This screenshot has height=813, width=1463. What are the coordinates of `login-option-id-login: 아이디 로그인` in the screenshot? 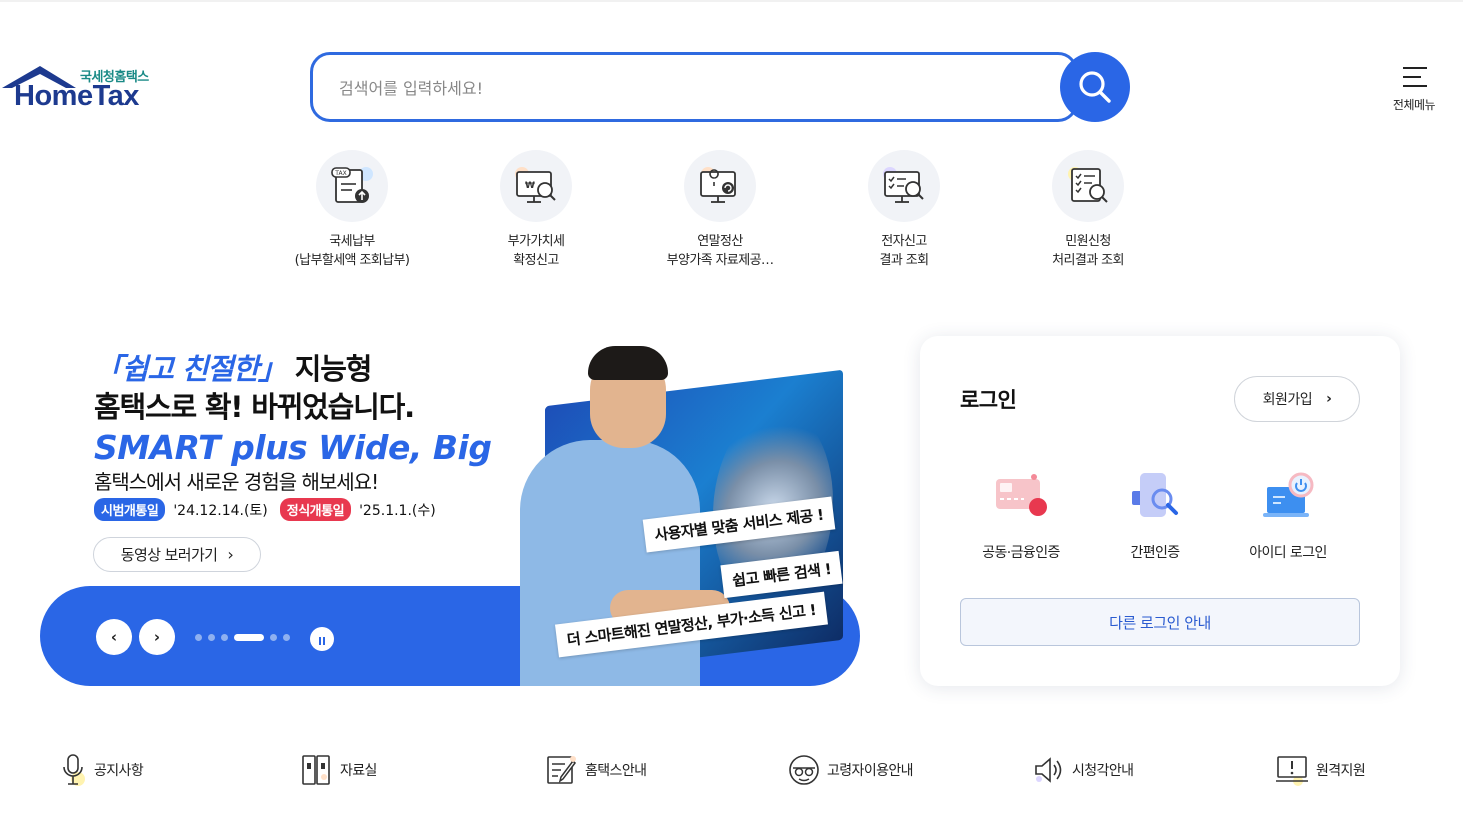 It's located at (1288, 512).